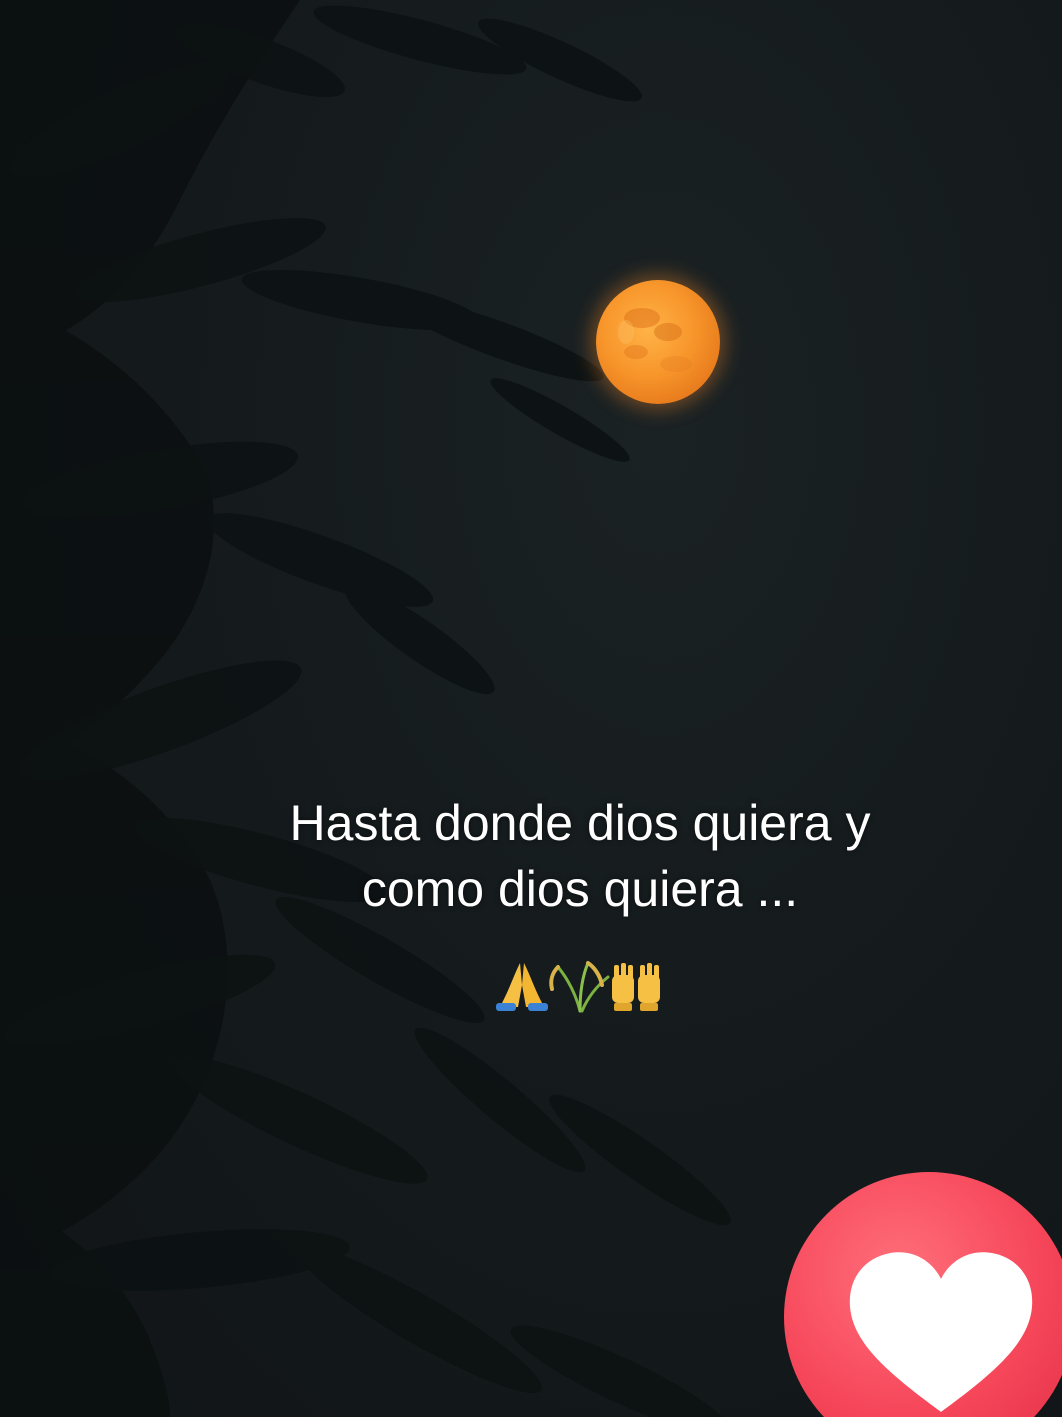 The height and width of the screenshot is (1417, 1062). I want to click on emoji-row, so click(578, 987).